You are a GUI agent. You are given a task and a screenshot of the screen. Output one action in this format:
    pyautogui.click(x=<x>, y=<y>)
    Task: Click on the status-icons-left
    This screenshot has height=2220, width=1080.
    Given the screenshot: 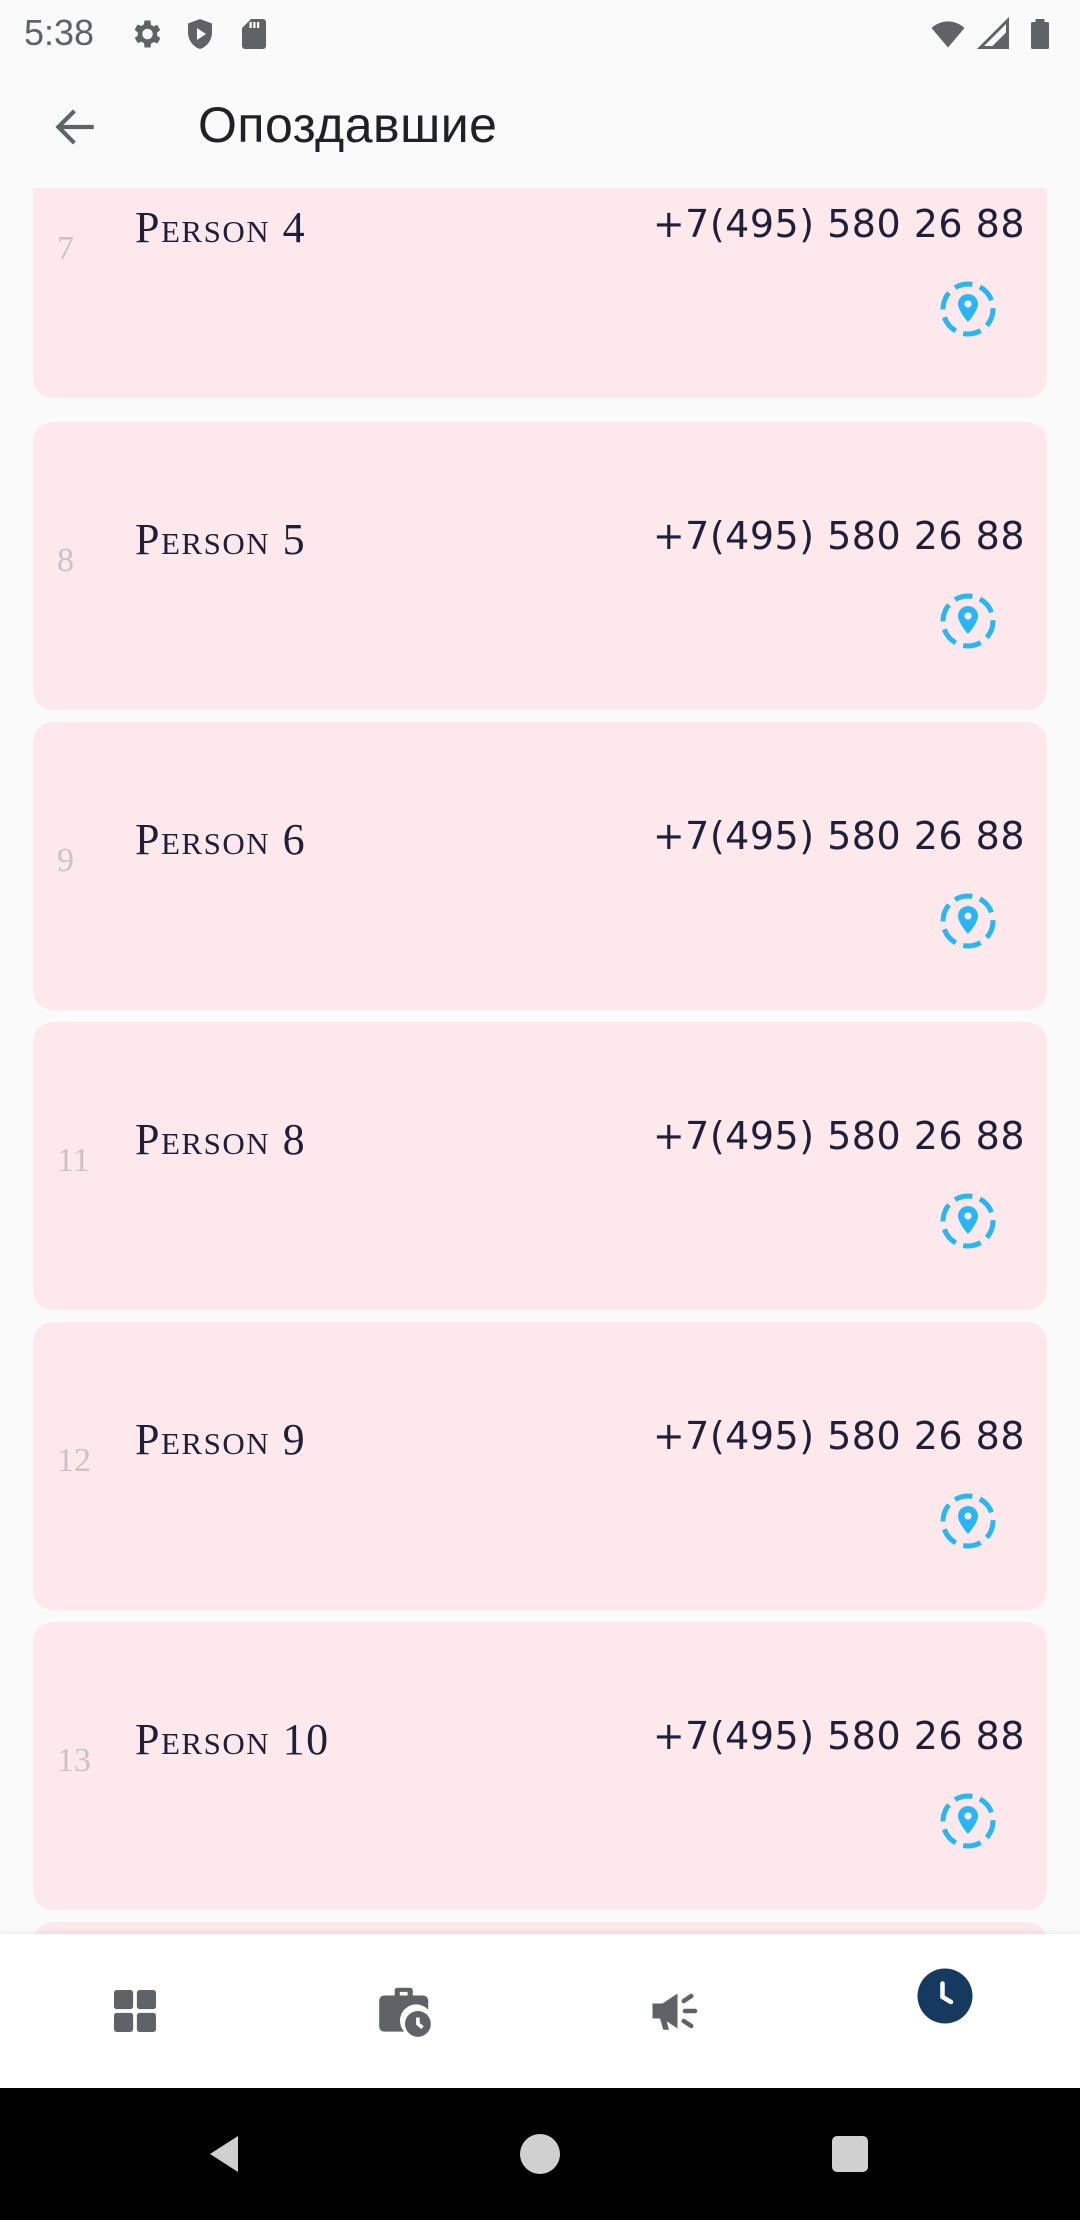 What is the action you would take?
    pyautogui.click(x=200, y=34)
    